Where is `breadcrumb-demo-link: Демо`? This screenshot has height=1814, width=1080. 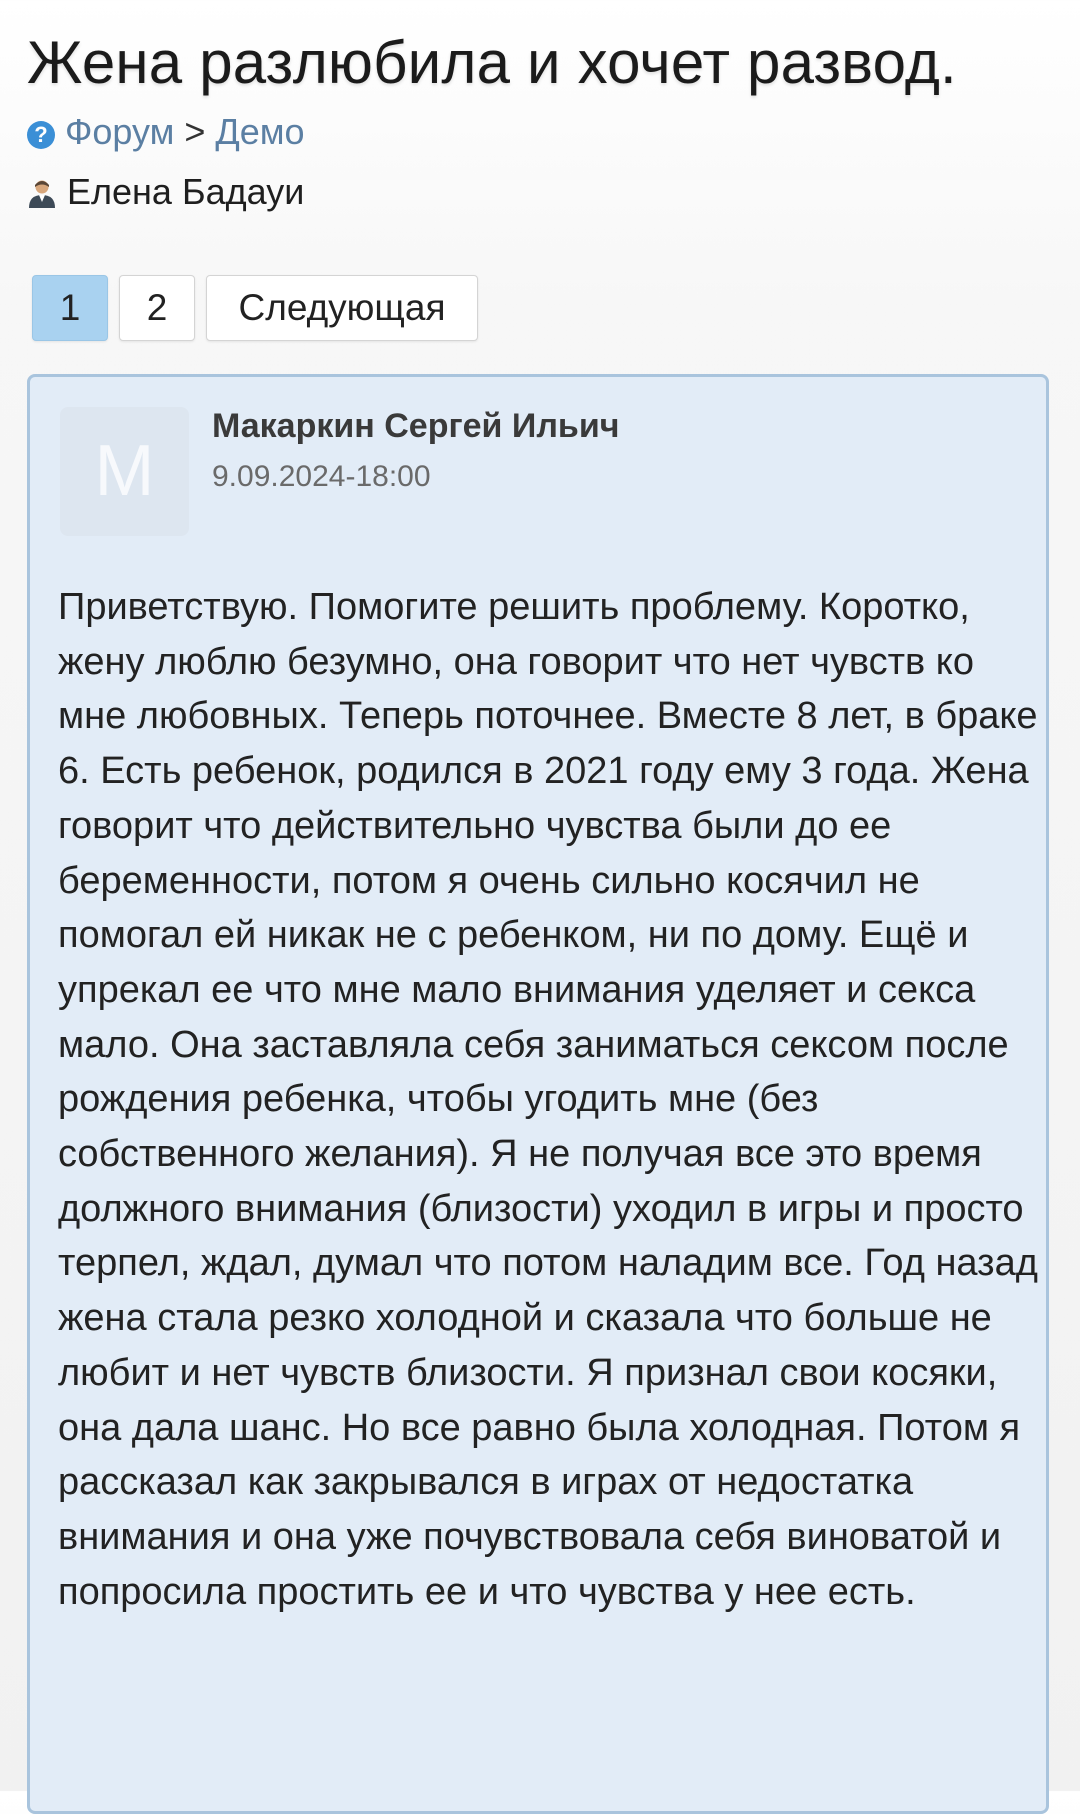
breadcrumb-demo-link: Демо is located at coordinates (259, 131).